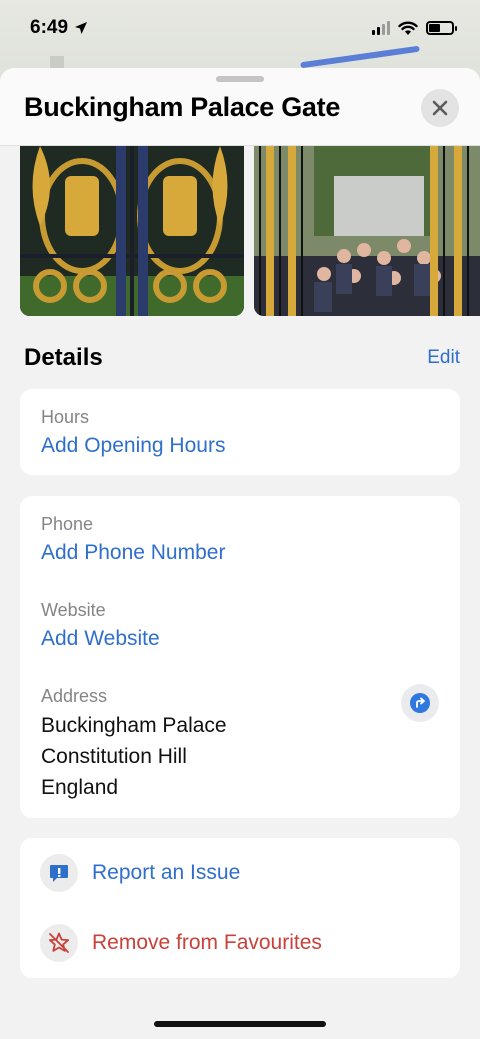 This screenshot has width=480, height=1039. What do you see at coordinates (242, 358) in the screenshot?
I see `details-header: Details Edit` at bounding box center [242, 358].